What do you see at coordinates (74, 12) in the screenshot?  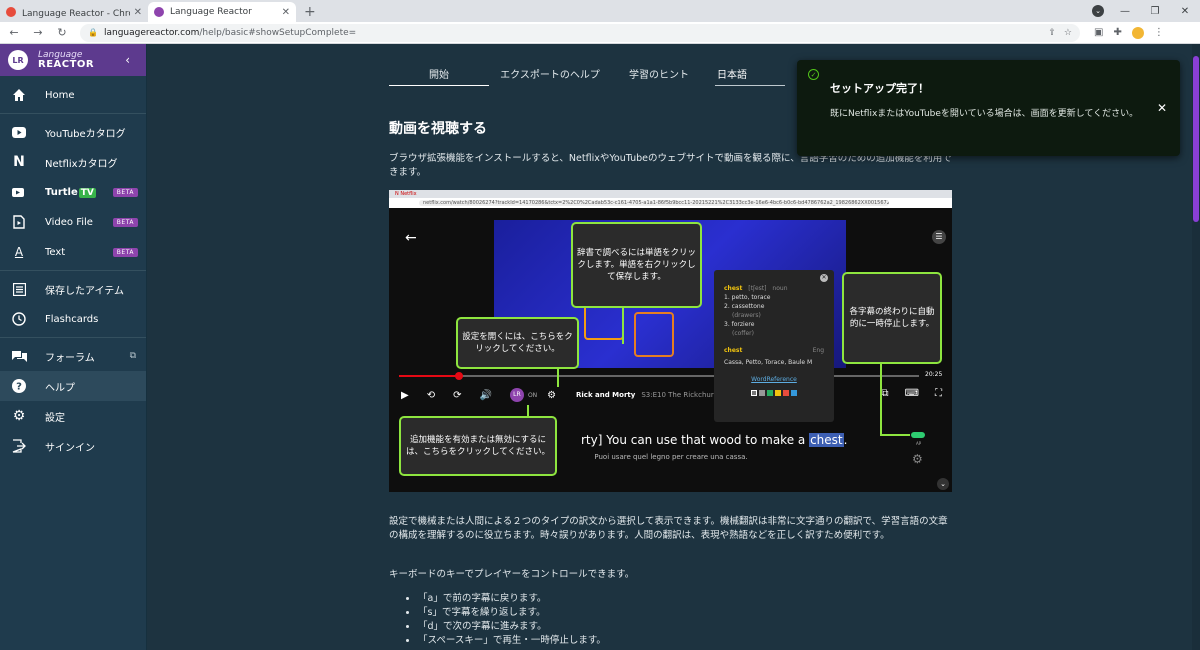 I see `browser-tab-1: Language Reactor - Chrome ウェ ✕` at bounding box center [74, 12].